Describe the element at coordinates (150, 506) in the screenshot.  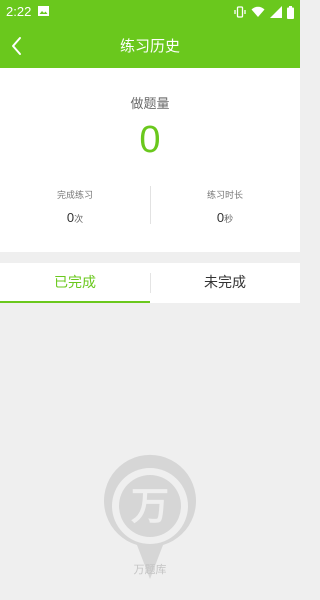
I see `logo-character: 万` at that location.